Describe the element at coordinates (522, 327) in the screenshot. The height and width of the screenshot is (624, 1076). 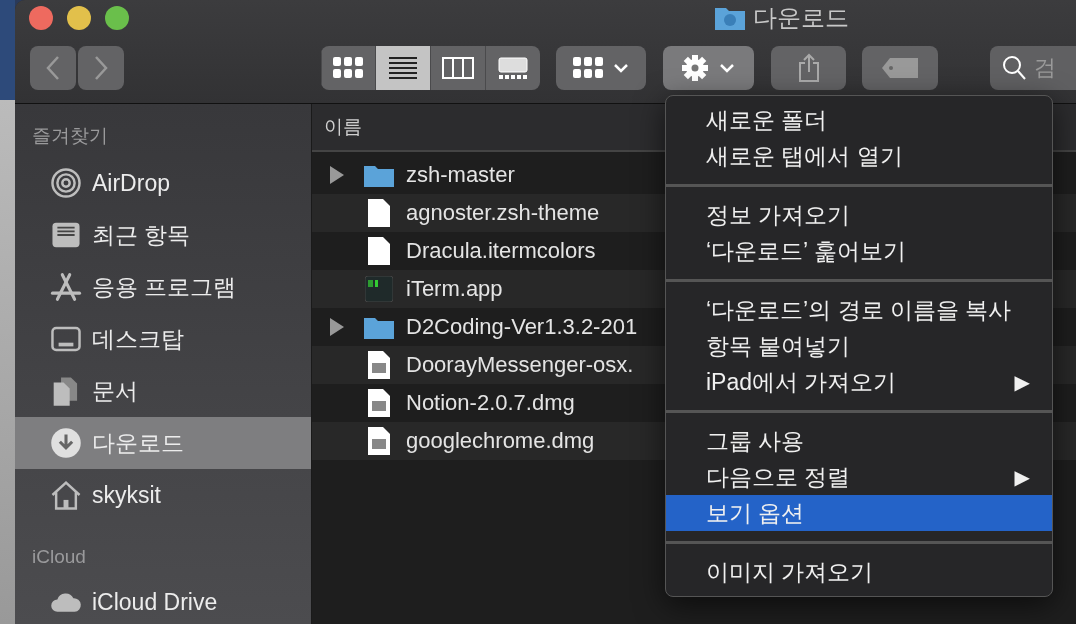
I see `file-name: D2Coding-Ver1.3.2-201` at that location.